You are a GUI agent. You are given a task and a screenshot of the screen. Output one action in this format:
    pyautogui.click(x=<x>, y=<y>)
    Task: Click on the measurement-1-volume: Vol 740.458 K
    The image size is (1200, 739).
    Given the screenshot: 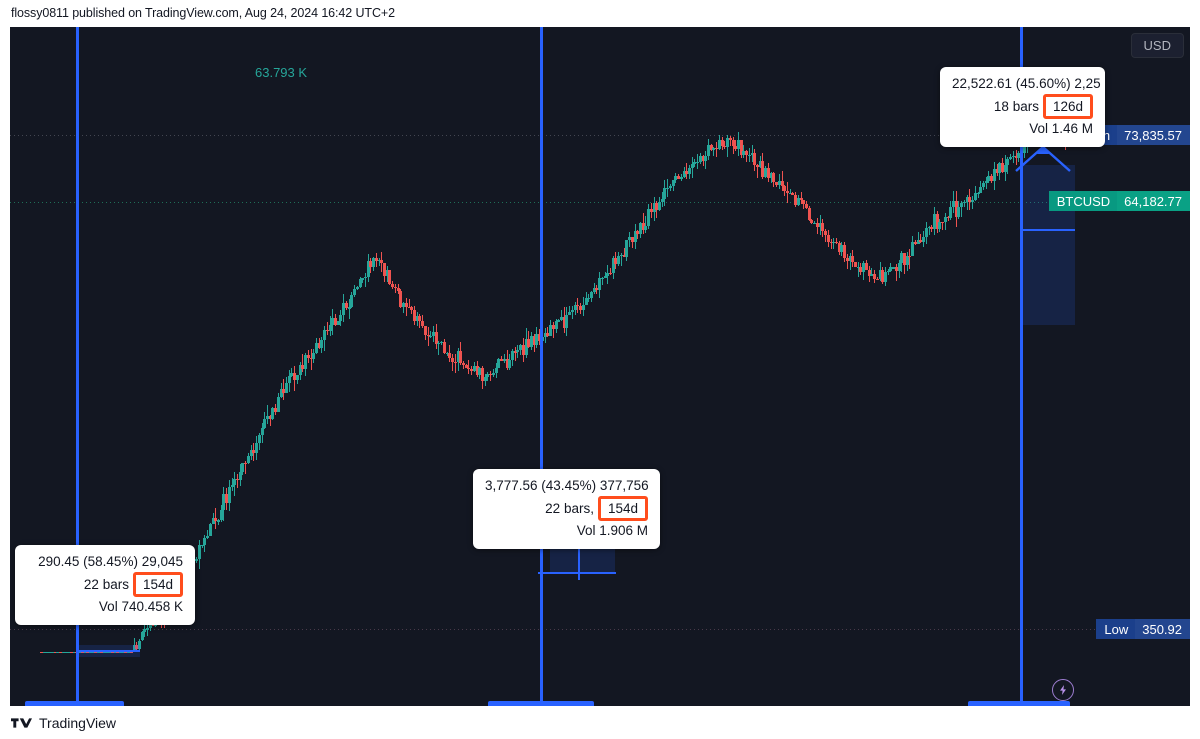 What is the action you would take?
    pyautogui.click(x=140, y=606)
    